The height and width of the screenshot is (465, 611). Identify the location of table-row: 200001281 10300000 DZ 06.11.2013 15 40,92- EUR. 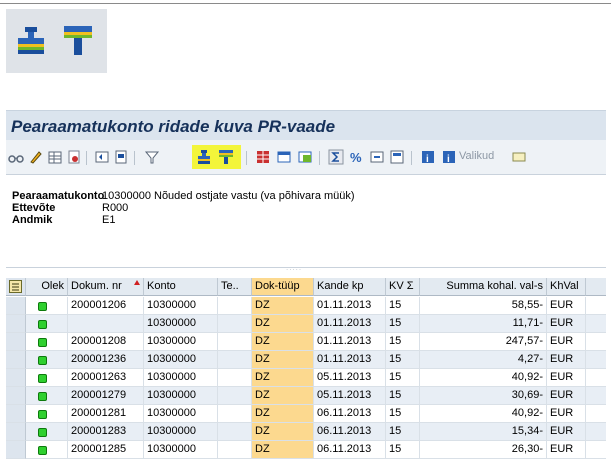
(306, 414).